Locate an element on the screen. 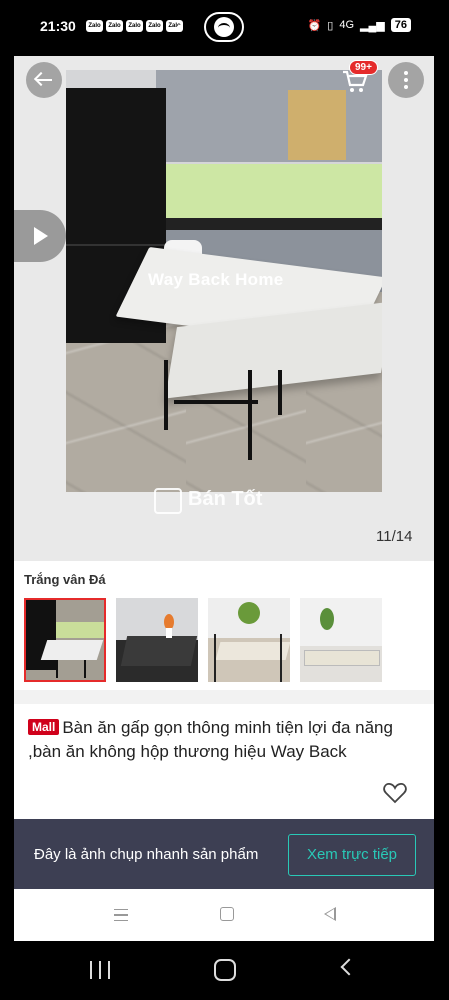 The width and height of the screenshot is (449, 1000). battery-icon: 76 is located at coordinates (400, 25).